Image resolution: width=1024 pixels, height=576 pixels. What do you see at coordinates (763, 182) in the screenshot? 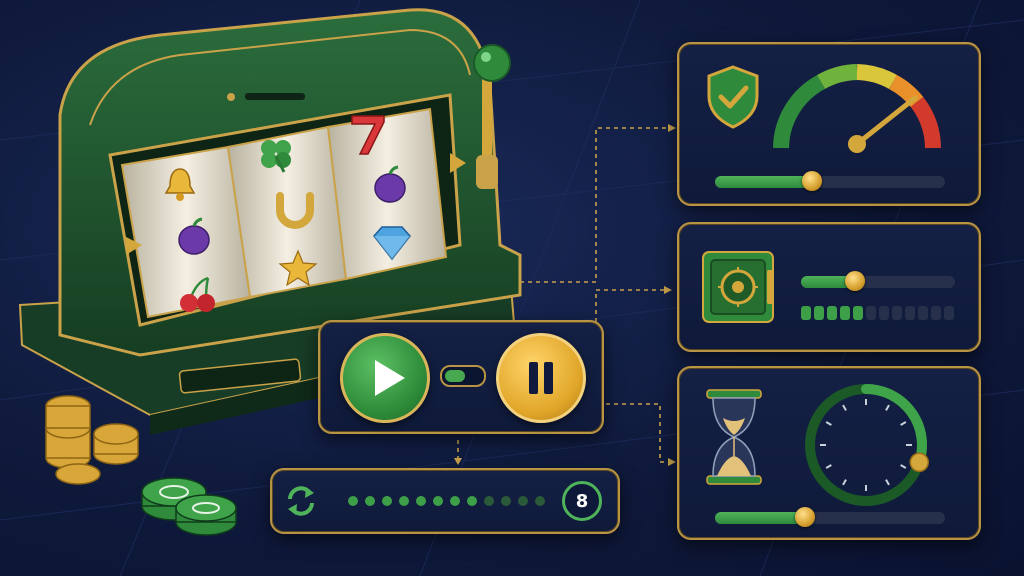
I see `limit-slider-fill` at bounding box center [763, 182].